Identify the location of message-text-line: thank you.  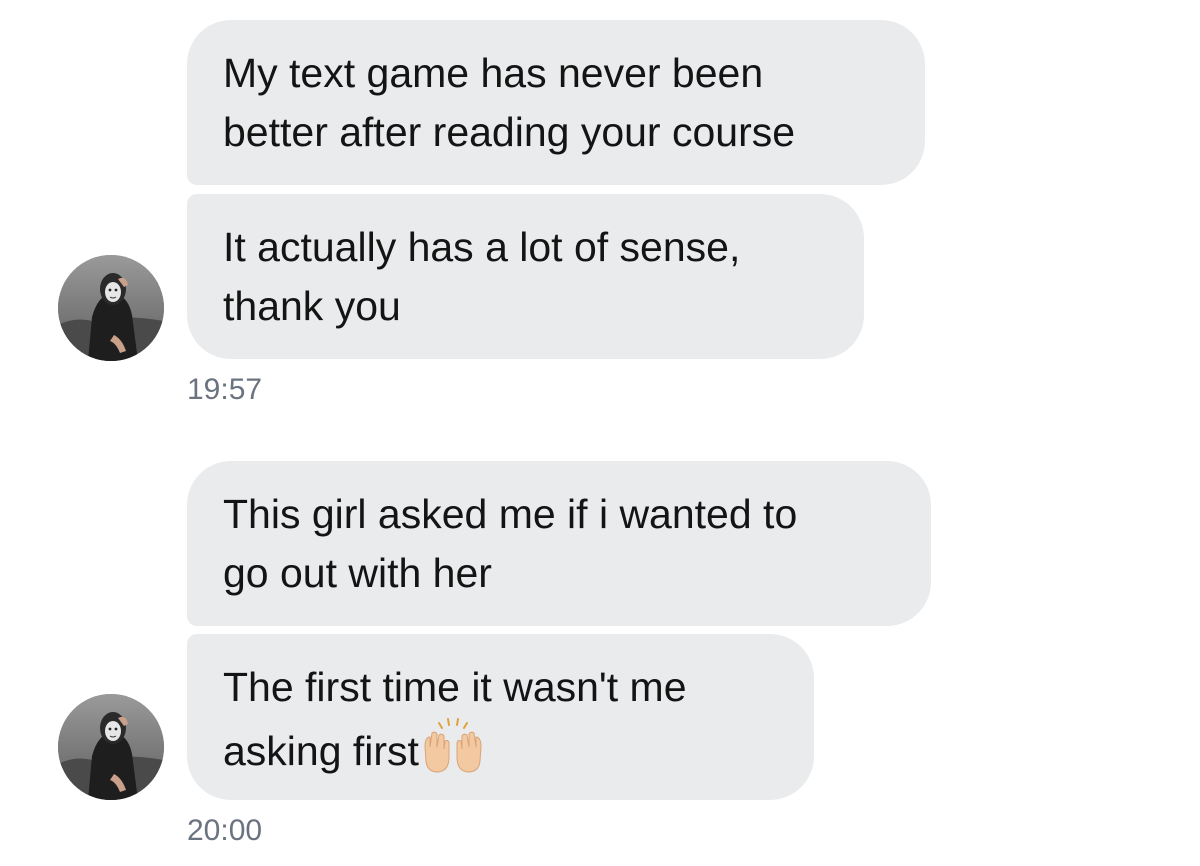
(312, 306).